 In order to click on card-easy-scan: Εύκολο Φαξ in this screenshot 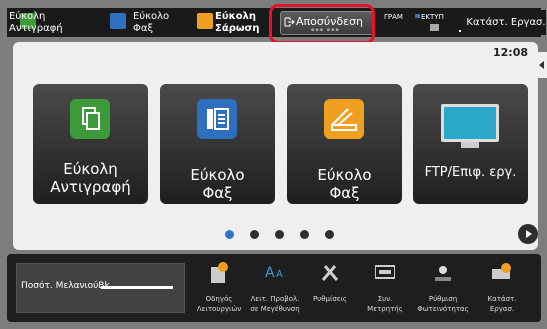, I will do `click(344, 144)`.